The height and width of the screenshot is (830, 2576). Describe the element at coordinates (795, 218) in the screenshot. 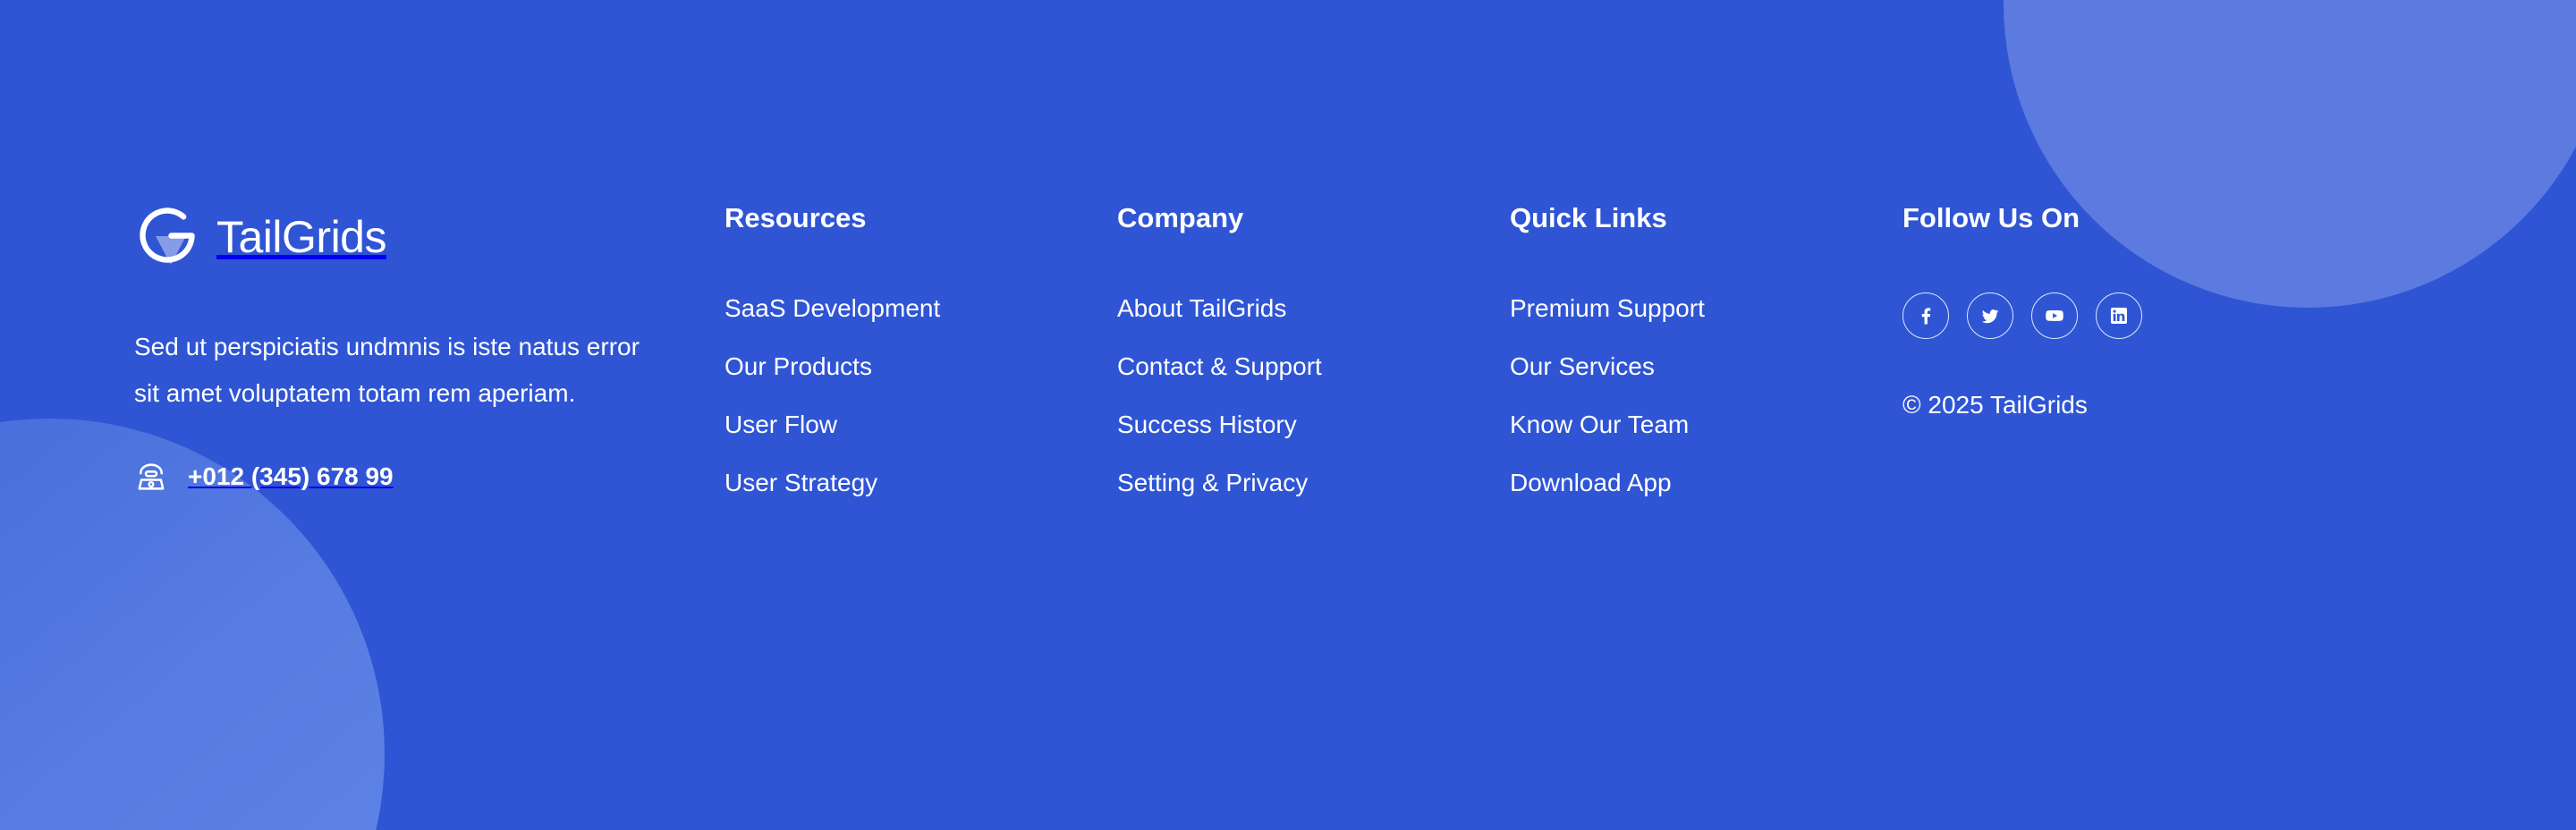

I see `footer-column-title-resources: Resources` at that location.